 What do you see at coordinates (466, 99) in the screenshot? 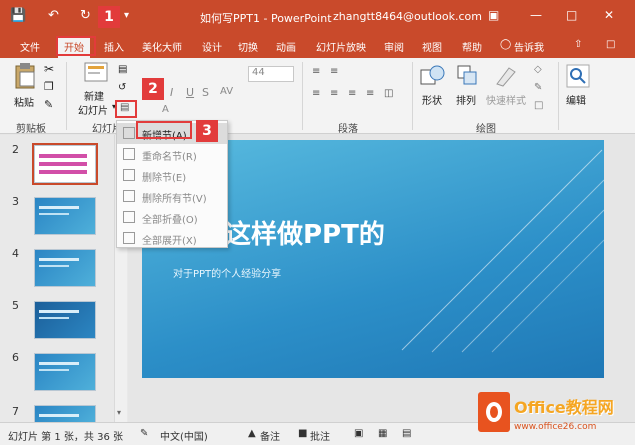
I see `arrange-label: 排列` at bounding box center [466, 99].